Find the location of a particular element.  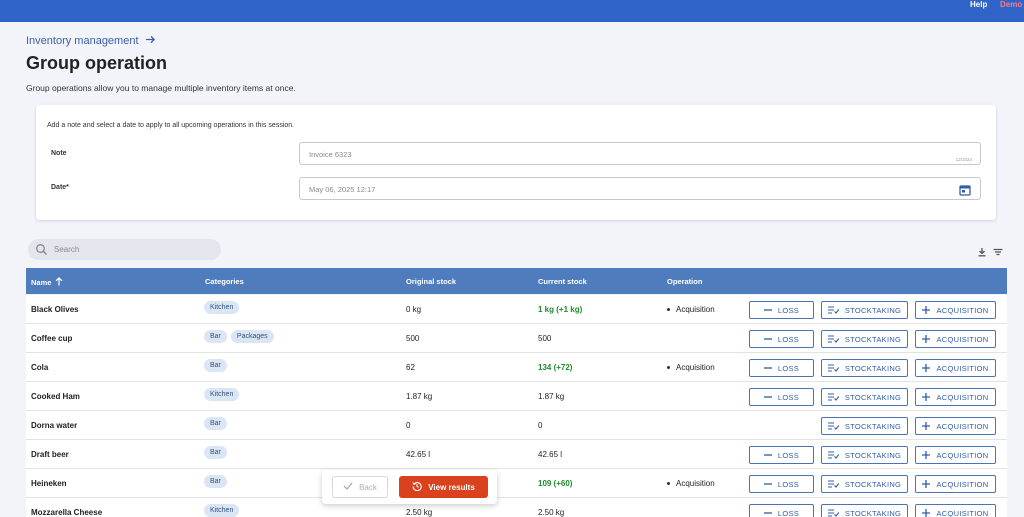

calendar-icon is located at coordinates (965, 189).